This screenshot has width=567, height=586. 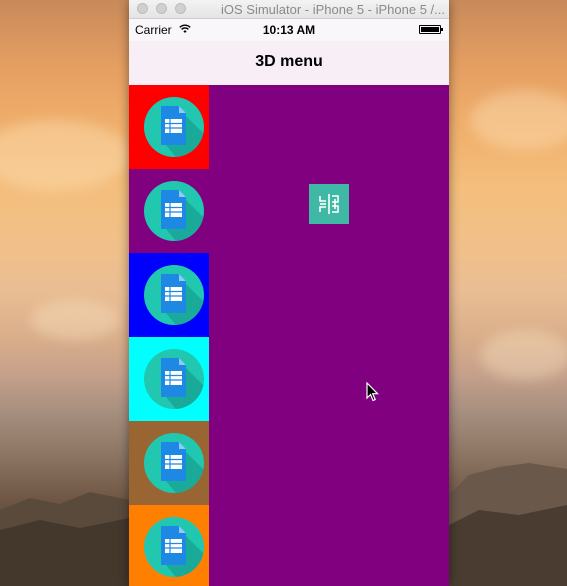 I want to click on mountain-right, so click(x=508, y=524).